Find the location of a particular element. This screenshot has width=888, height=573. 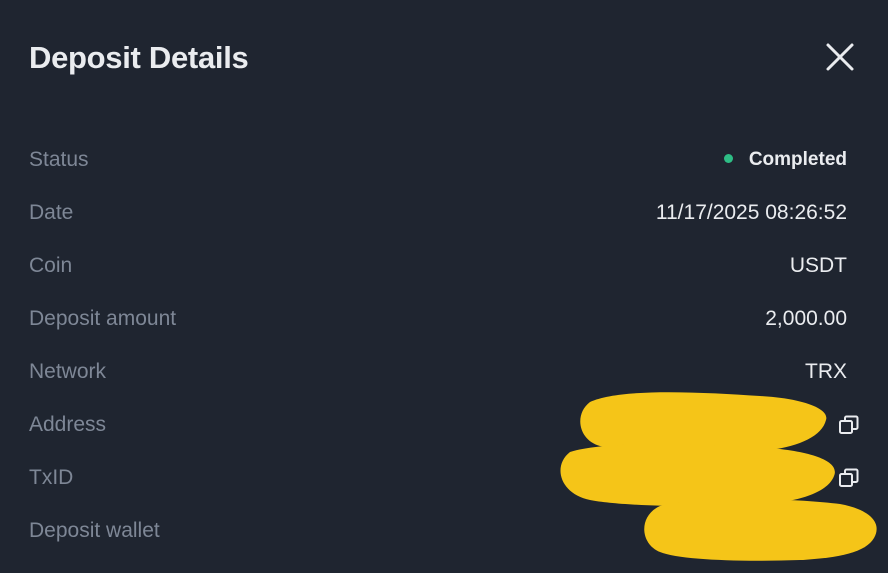

close-icon is located at coordinates (840, 57).